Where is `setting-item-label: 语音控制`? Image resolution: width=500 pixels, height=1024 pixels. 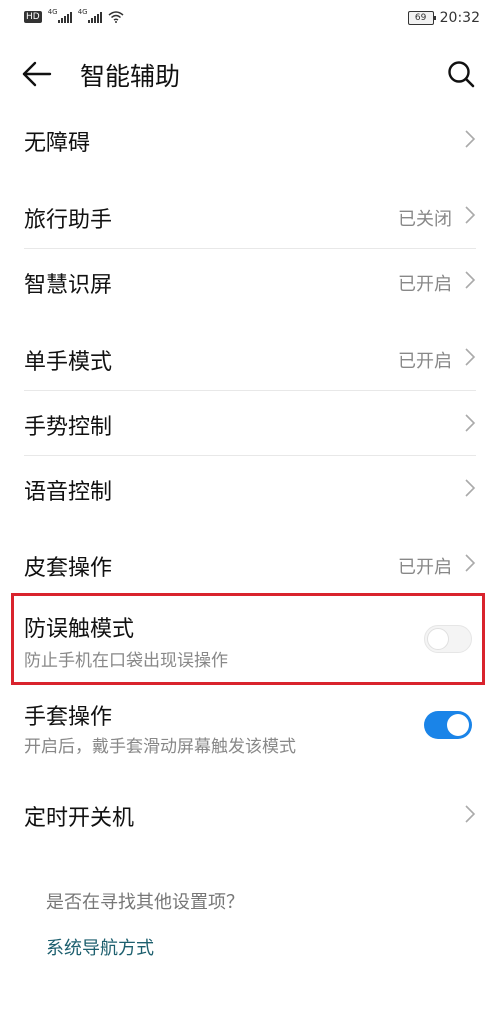 setting-item-label: 语音控制 is located at coordinates (68, 492).